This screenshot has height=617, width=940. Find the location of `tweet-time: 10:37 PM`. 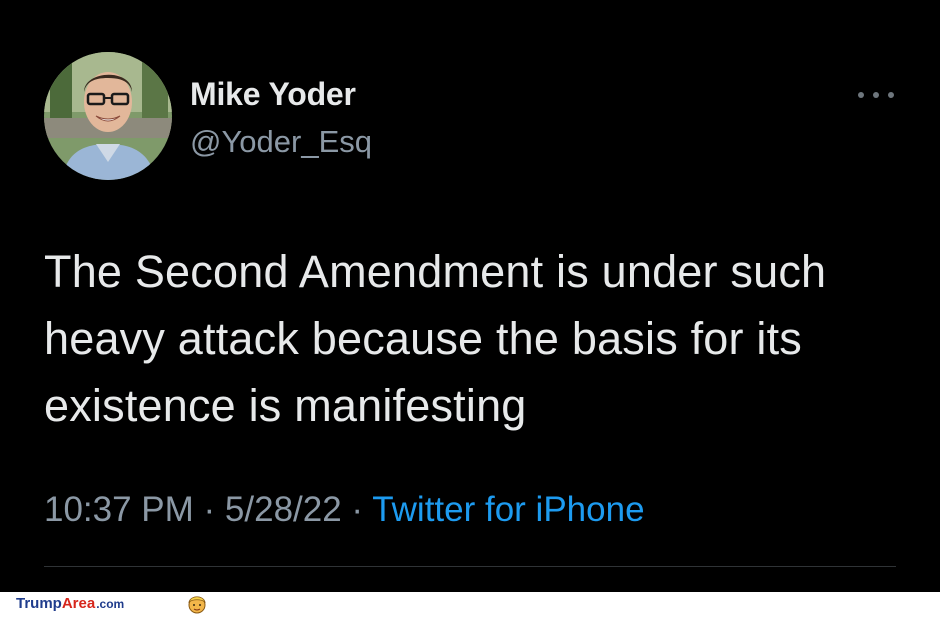

tweet-time: 10:37 PM is located at coordinates (119, 509).